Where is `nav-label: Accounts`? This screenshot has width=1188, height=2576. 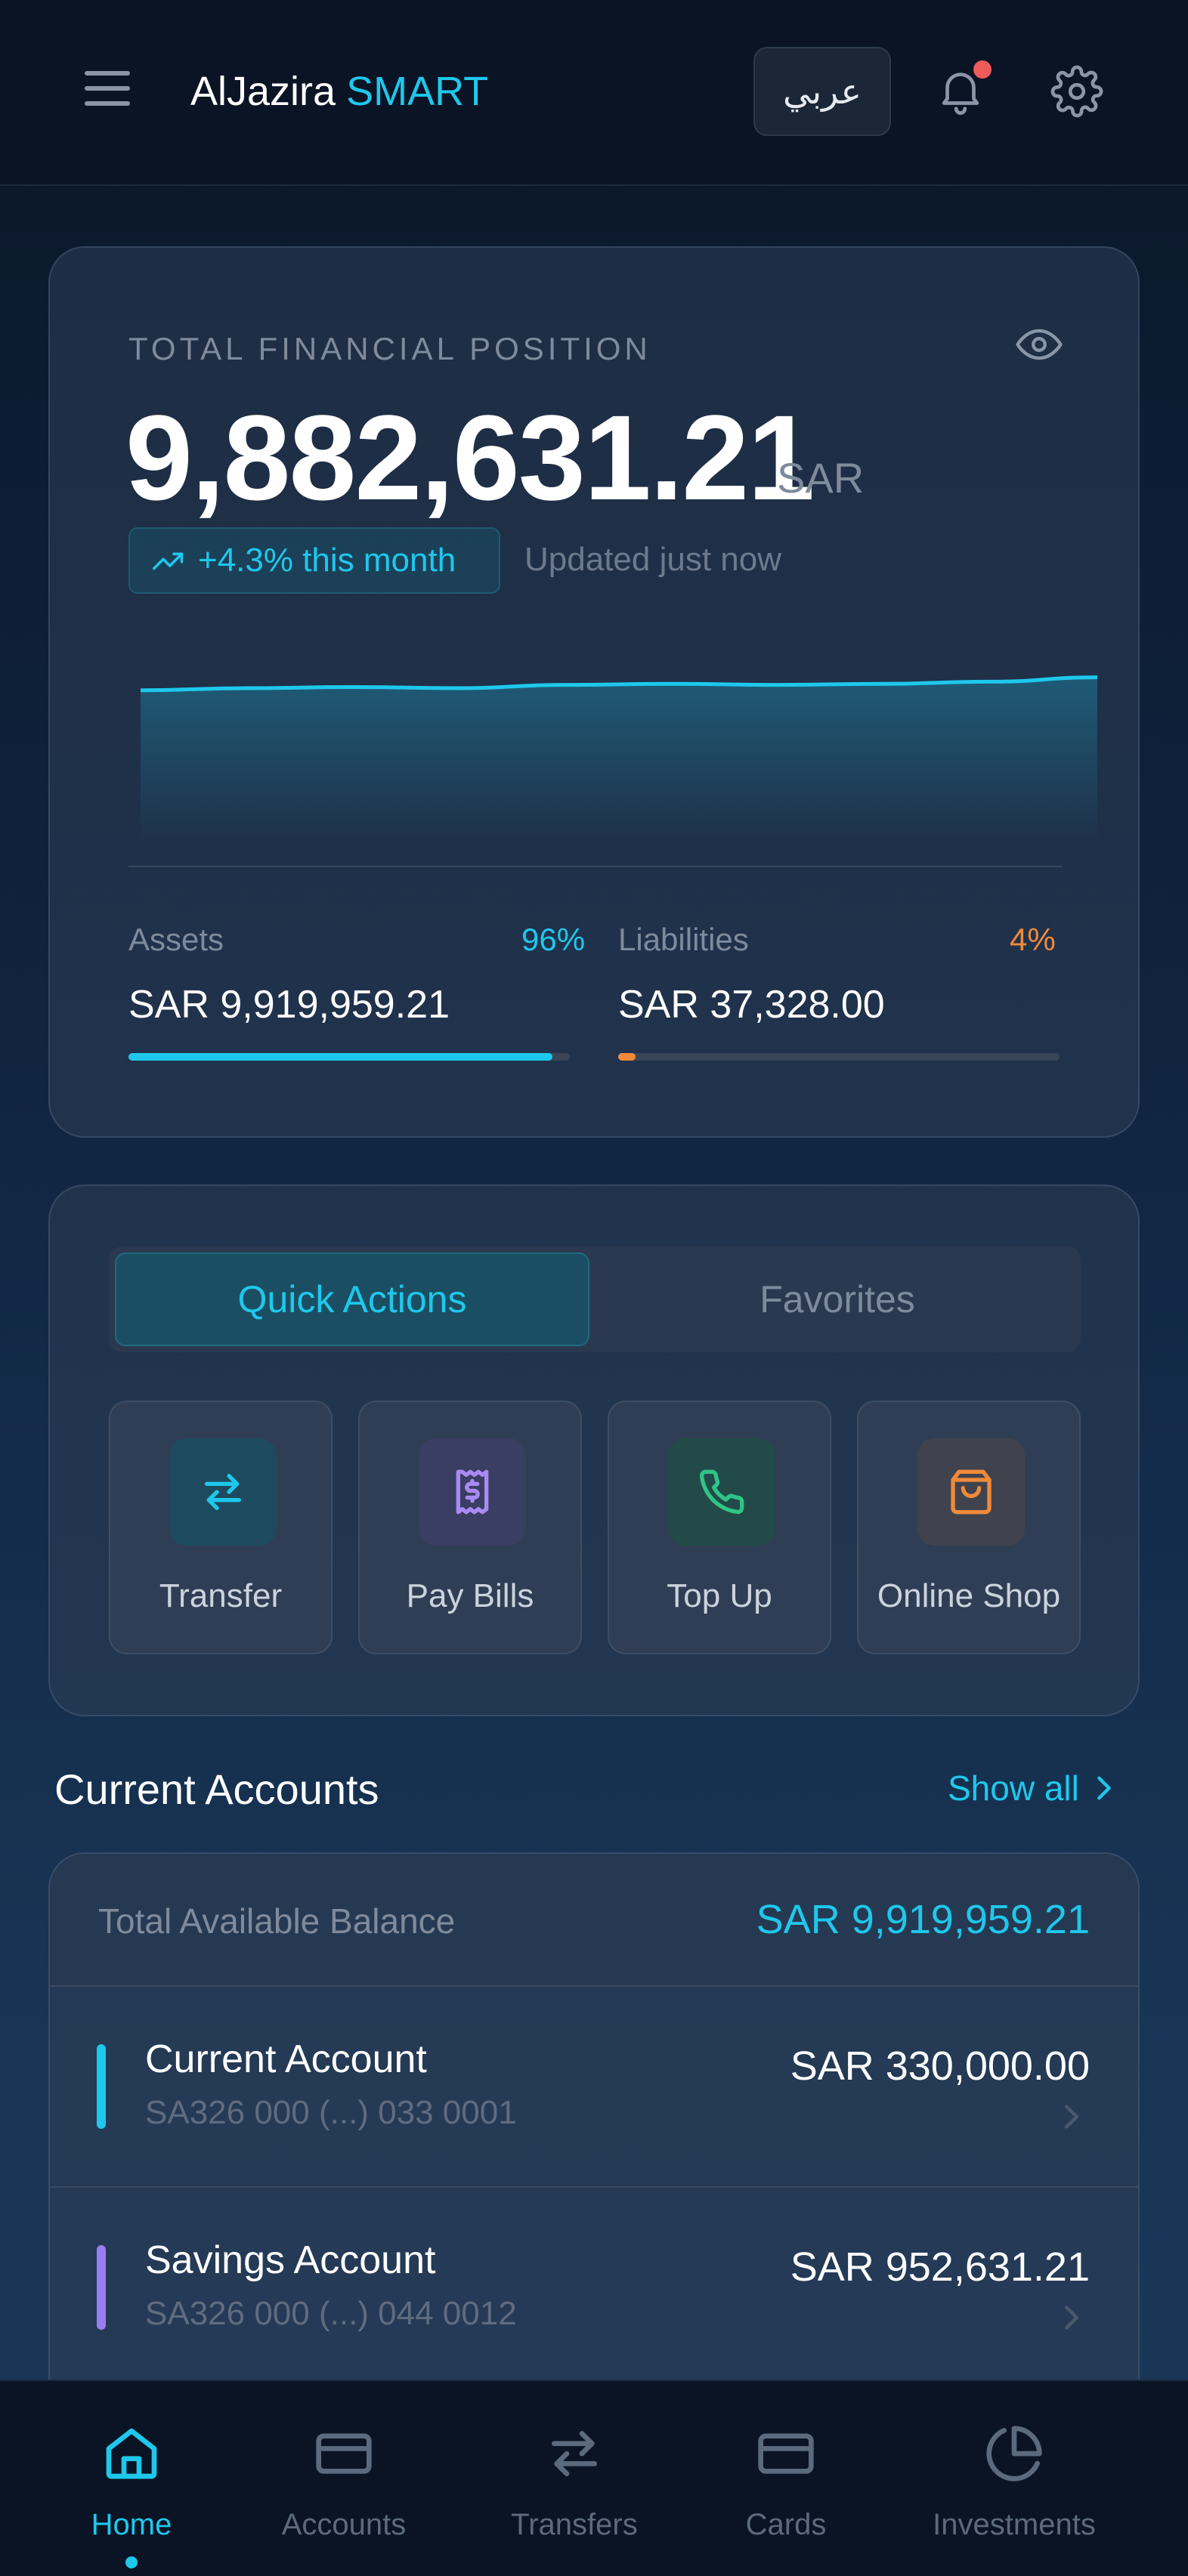 nav-label: Accounts is located at coordinates (344, 2524).